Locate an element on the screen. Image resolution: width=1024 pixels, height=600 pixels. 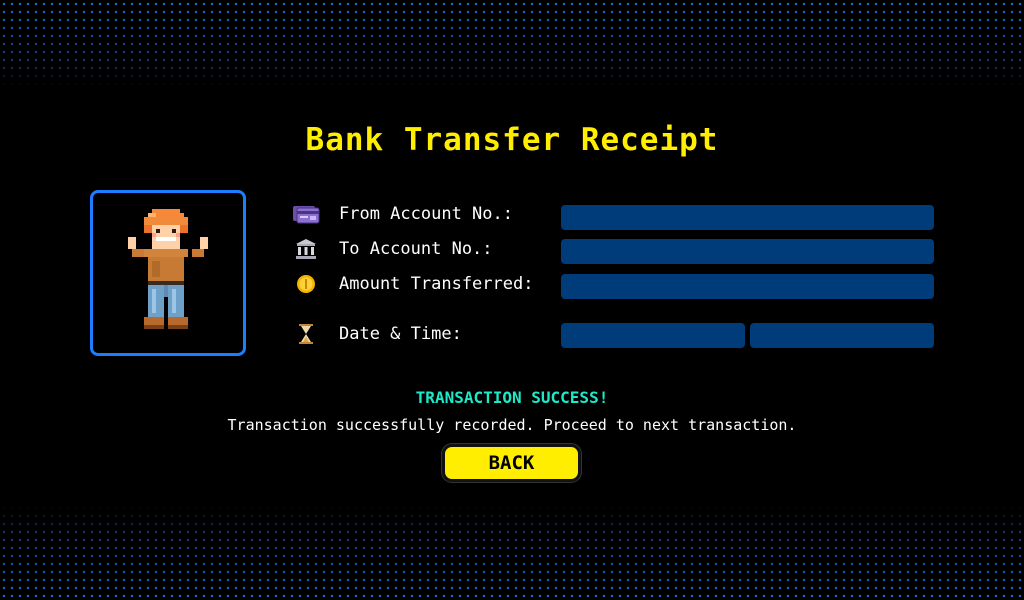
to-account-row: To Account No.: is located at coordinates (392, 249).